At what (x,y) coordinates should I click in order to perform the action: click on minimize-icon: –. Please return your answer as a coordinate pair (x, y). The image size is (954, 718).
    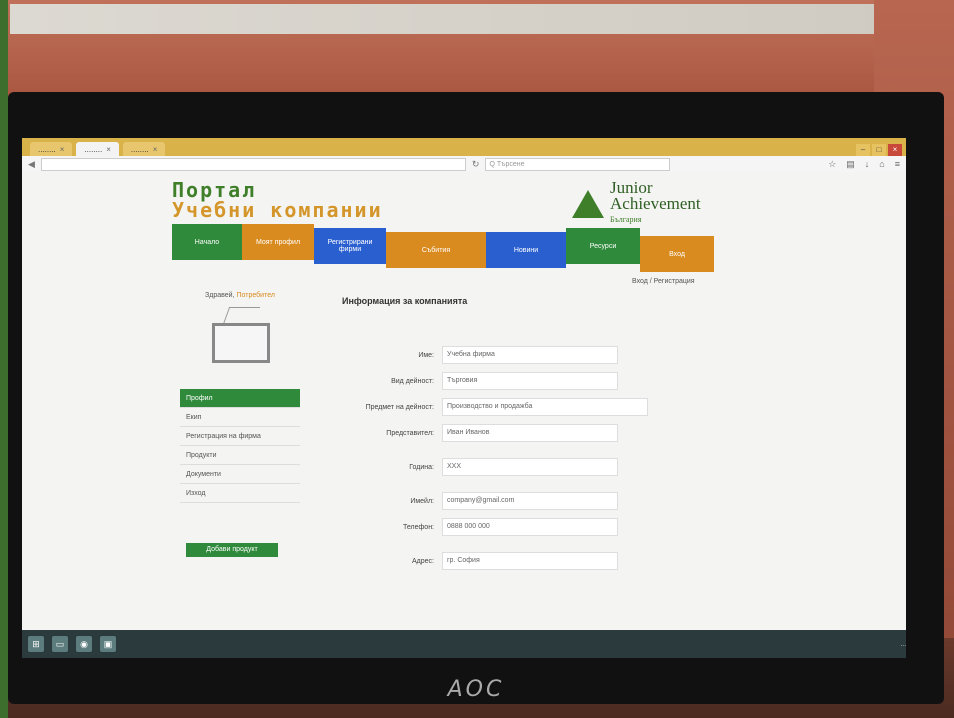
    Looking at the image, I should click on (863, 150).